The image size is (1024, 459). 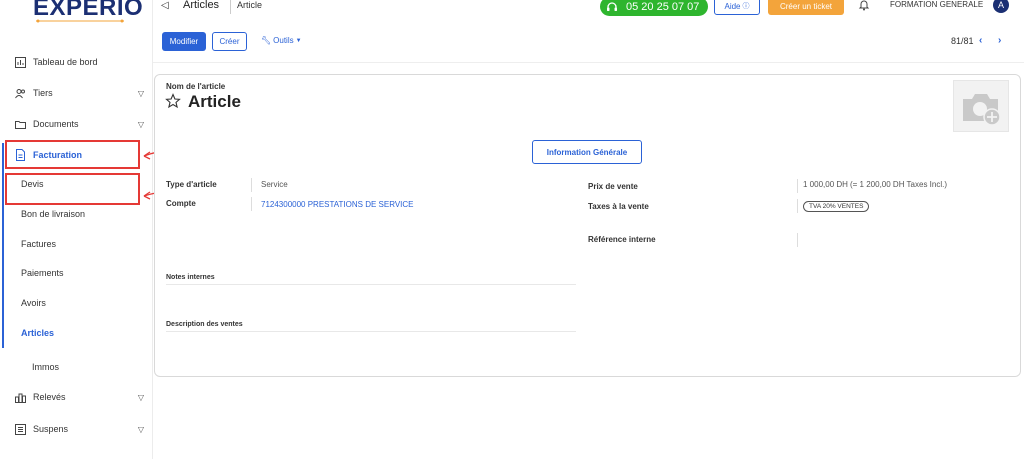 I want to click on sidebar-item-articles: Articles, so click(x=76, y=333).